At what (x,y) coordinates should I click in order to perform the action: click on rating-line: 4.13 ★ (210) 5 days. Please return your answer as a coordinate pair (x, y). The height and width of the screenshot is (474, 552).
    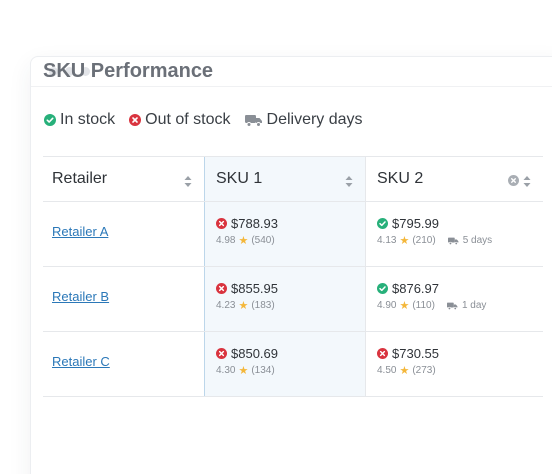
    Looking at the image, I should click on (434, 240).